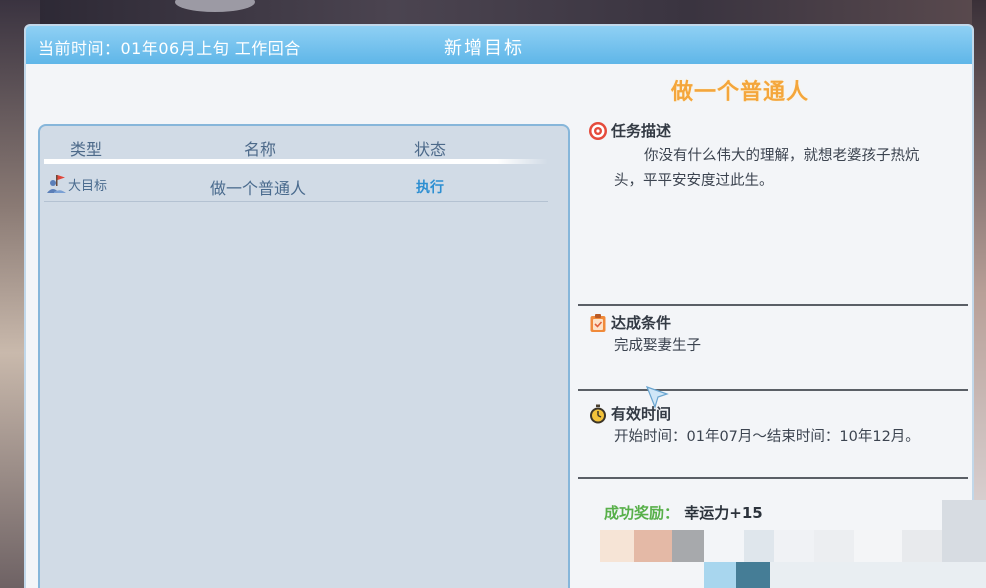 The width and height of the screenshot is (986, 588). I want to click on list-header: 类型 名称 状态, so click(304, 144).